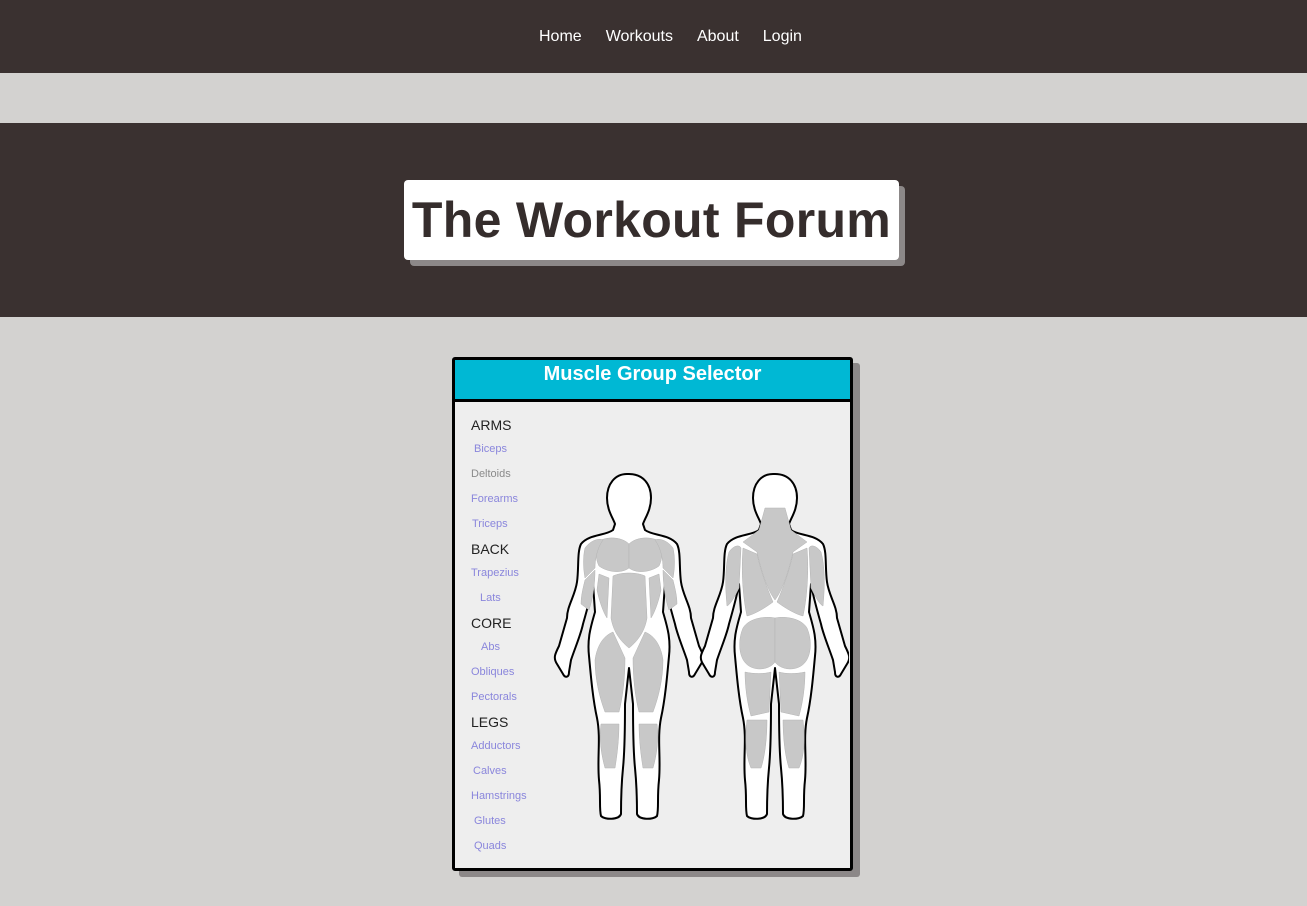  I want to click on muscle-link-obliques: Obliques, so click(511, 672).